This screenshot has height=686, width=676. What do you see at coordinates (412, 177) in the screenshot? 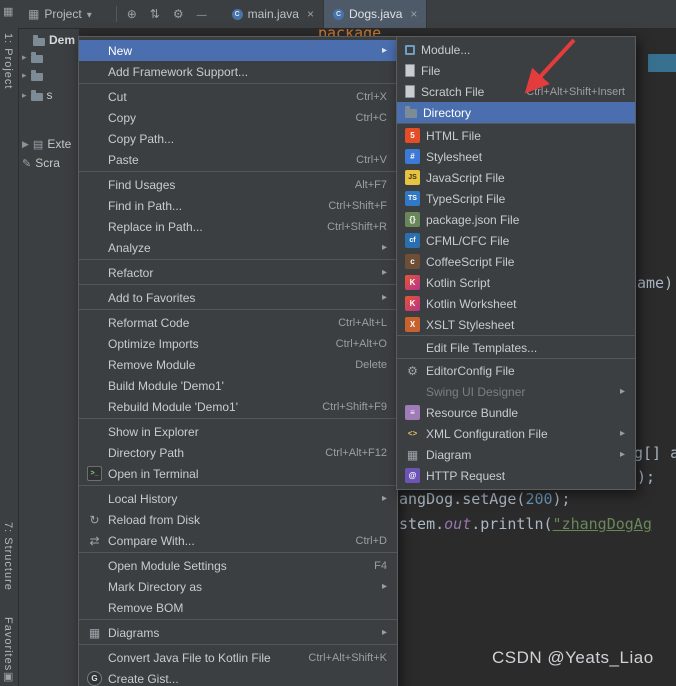
I see `js-icon: JS` at bounding box center [412, 177].